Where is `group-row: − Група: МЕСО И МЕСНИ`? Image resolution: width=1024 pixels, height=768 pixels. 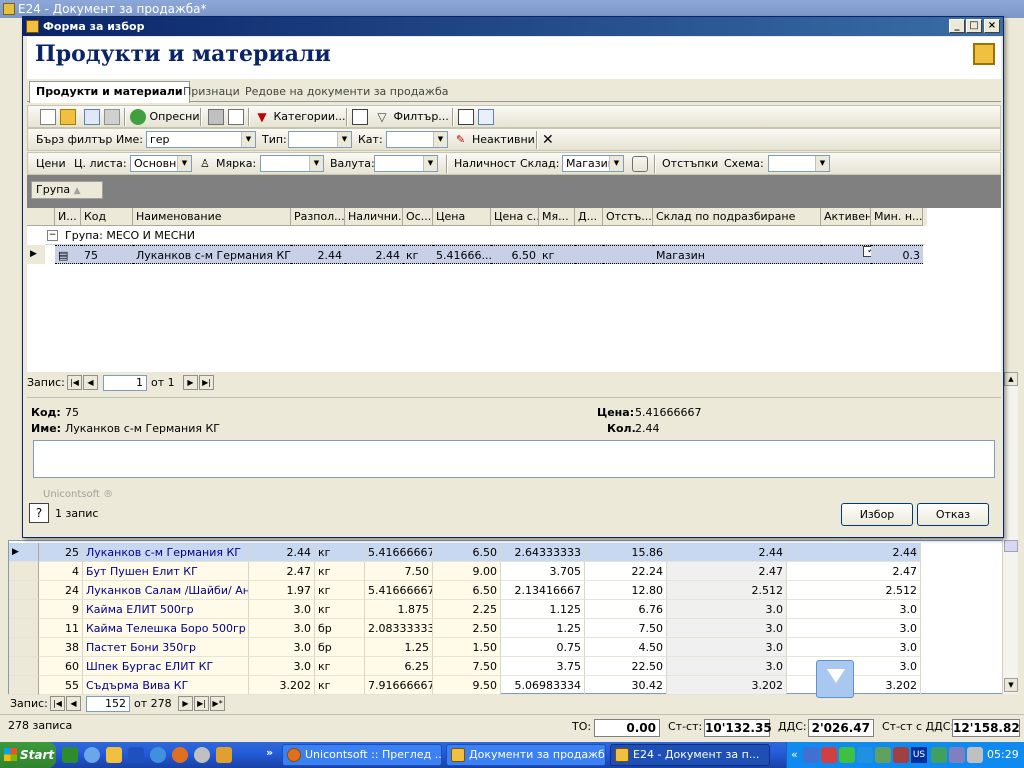
group-row: − Група: МЕСО И МЕСНИ is located at coordinates (485, 236).